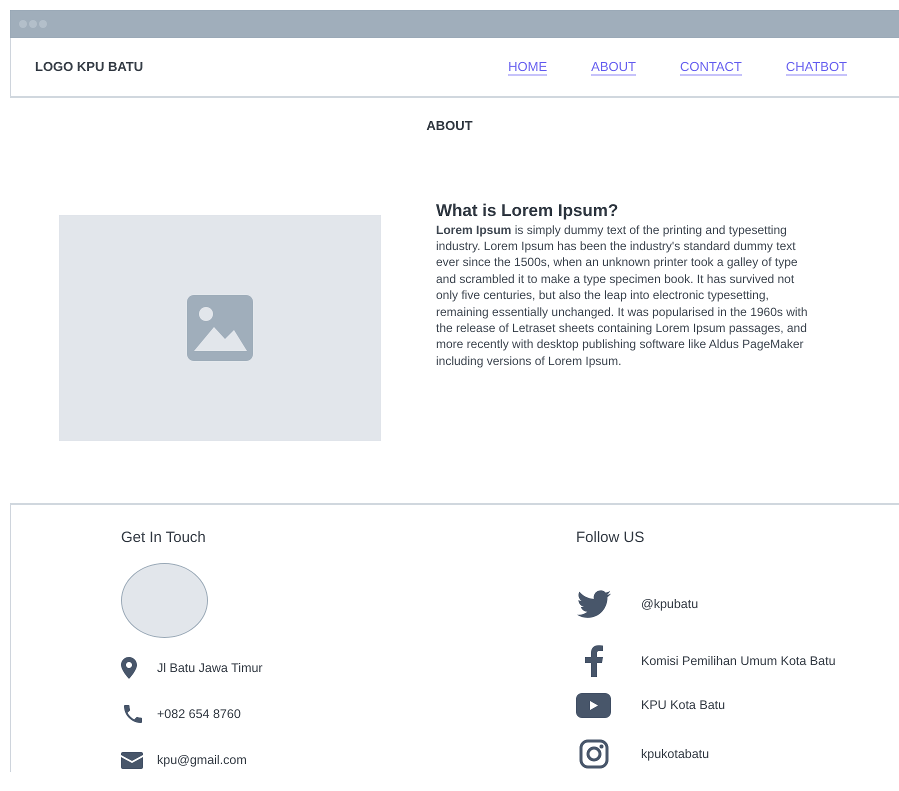  Describe the element at coordinates (199, 714) in the screenshot. I see `contact-text: +082 654 8760` at that location.